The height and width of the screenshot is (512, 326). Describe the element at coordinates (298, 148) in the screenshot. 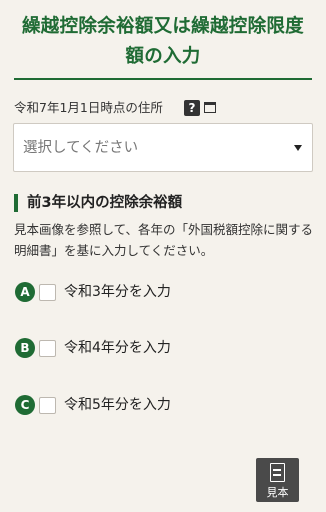

I see `caret-down-icon` at that location.